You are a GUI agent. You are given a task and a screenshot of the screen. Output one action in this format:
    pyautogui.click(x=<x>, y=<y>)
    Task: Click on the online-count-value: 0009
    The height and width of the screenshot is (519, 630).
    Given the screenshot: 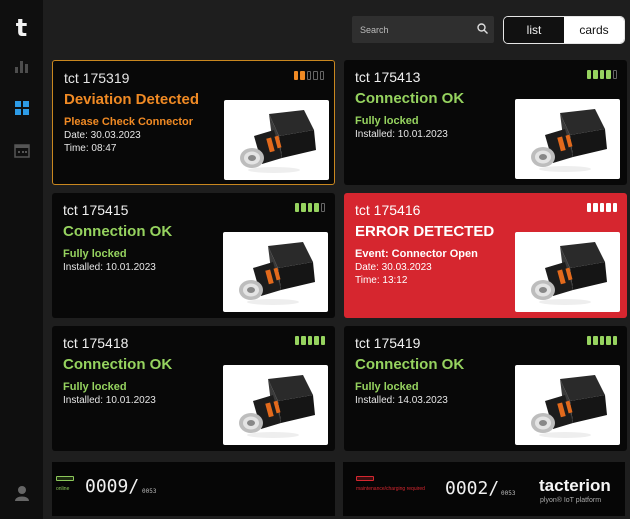 What is the action you would take?
    pyautogui.click(x=107, y=486)
    